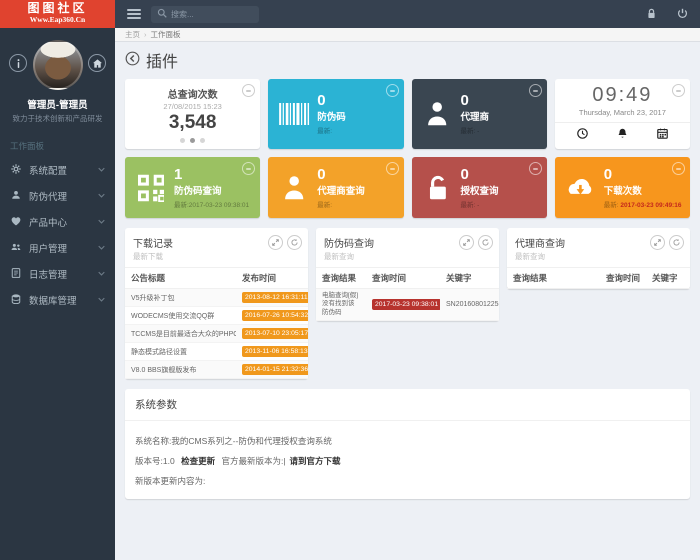 The height and width of the screenshot is (560, 700). Describe the element at coordinates (622, 95) in the screenshot. I see `clock-time: 09:49` at that location.